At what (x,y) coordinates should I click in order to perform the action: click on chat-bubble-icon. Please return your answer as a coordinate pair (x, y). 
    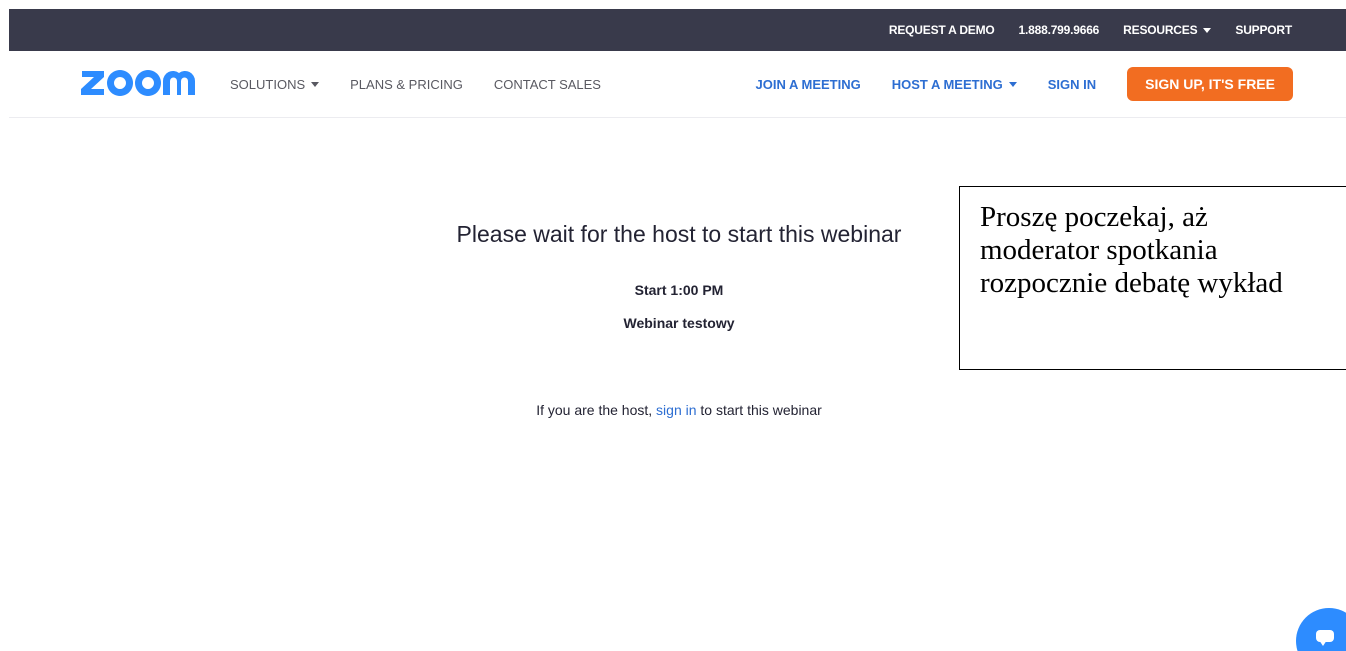
    Looking at the image, I should click on (1325, 638).